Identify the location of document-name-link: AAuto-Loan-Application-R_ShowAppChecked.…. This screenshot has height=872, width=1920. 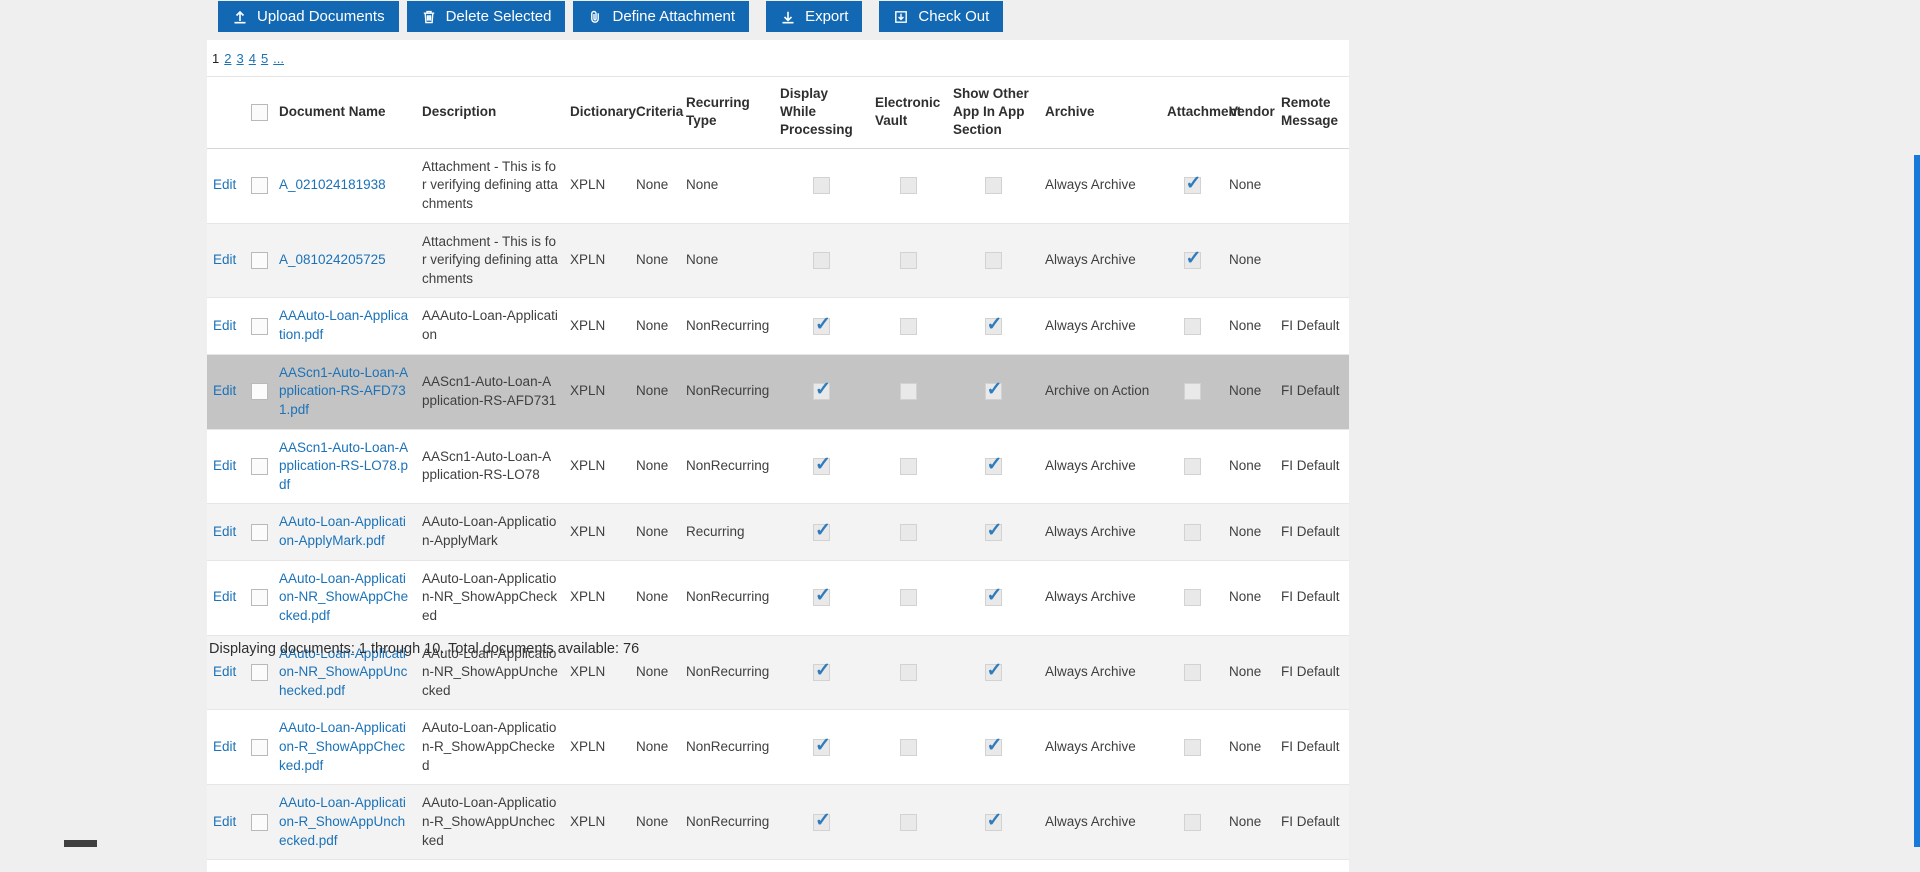
(342, 746).